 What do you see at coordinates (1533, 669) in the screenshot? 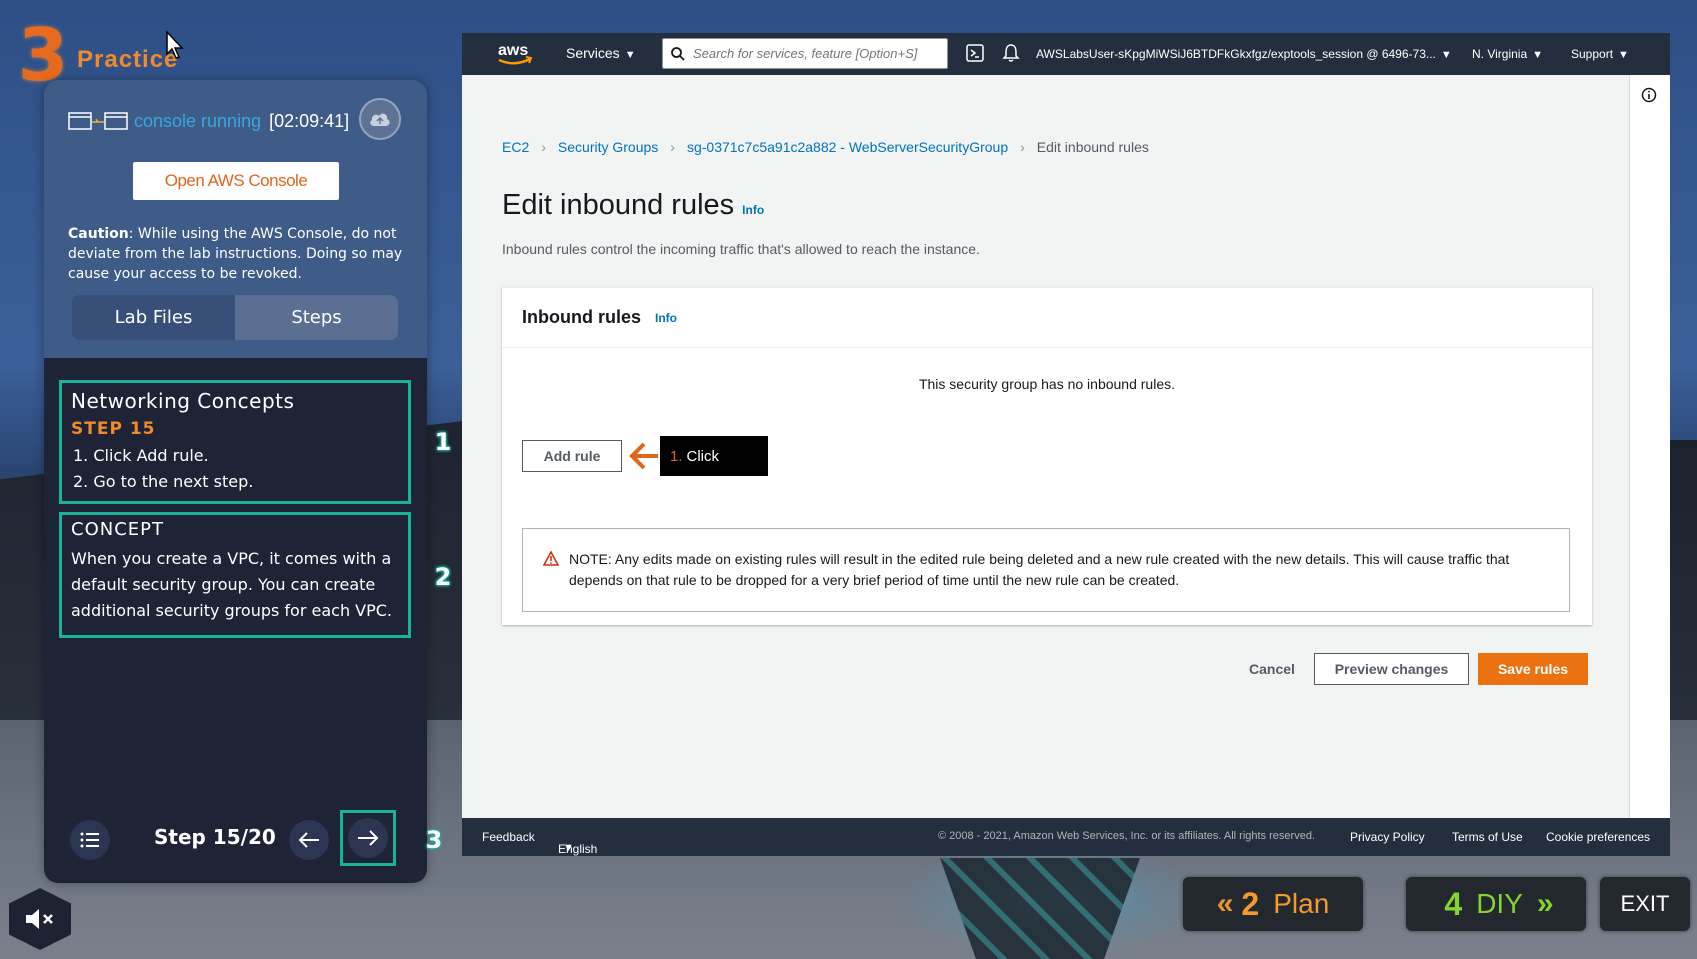
I see `save-rules-button: Save rules` at bounding box center [1533, 669].